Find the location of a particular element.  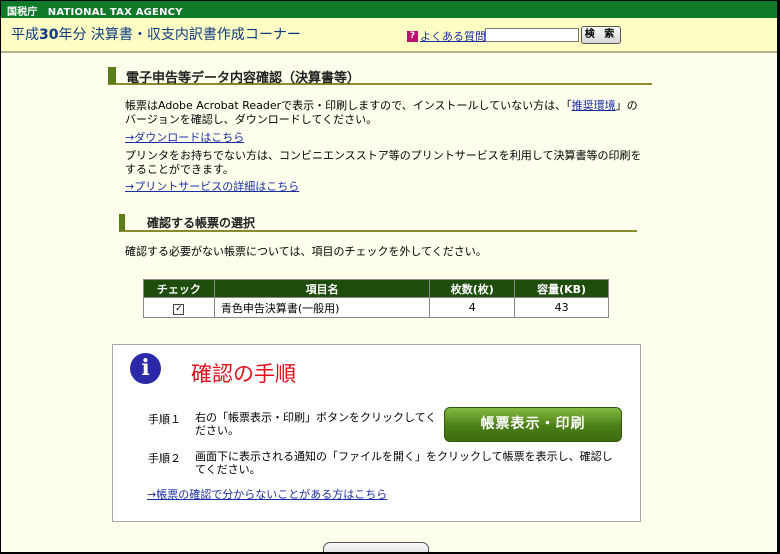

pages-cell: 4 is located at coordinates (472, 307).